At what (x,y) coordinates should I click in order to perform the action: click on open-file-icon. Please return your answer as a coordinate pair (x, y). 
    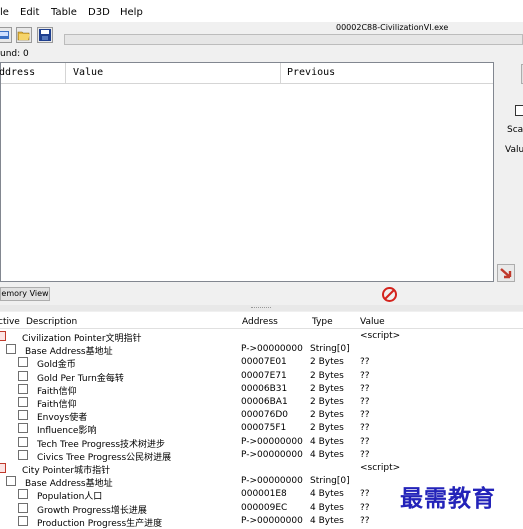
    Looking at the image, I should click on (24, 35).